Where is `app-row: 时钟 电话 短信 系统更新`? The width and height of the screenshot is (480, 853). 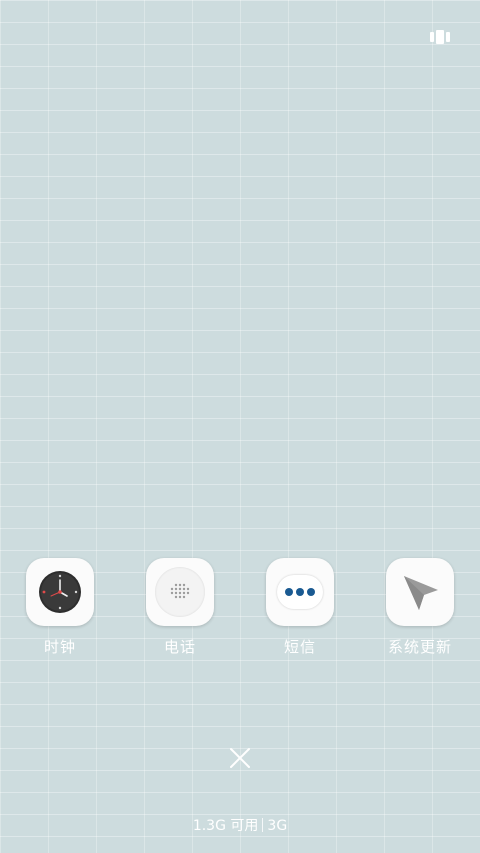
app-row: 时钟 电话 短信 系统更新 is located at coordinates (240, 608).